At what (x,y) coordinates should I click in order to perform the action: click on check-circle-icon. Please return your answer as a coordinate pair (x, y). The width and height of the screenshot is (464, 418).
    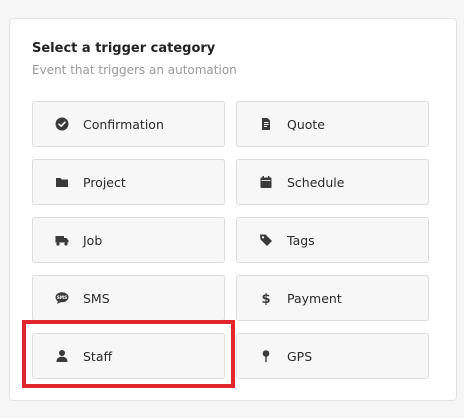
    Looking at the image, I should click on (62, 124).